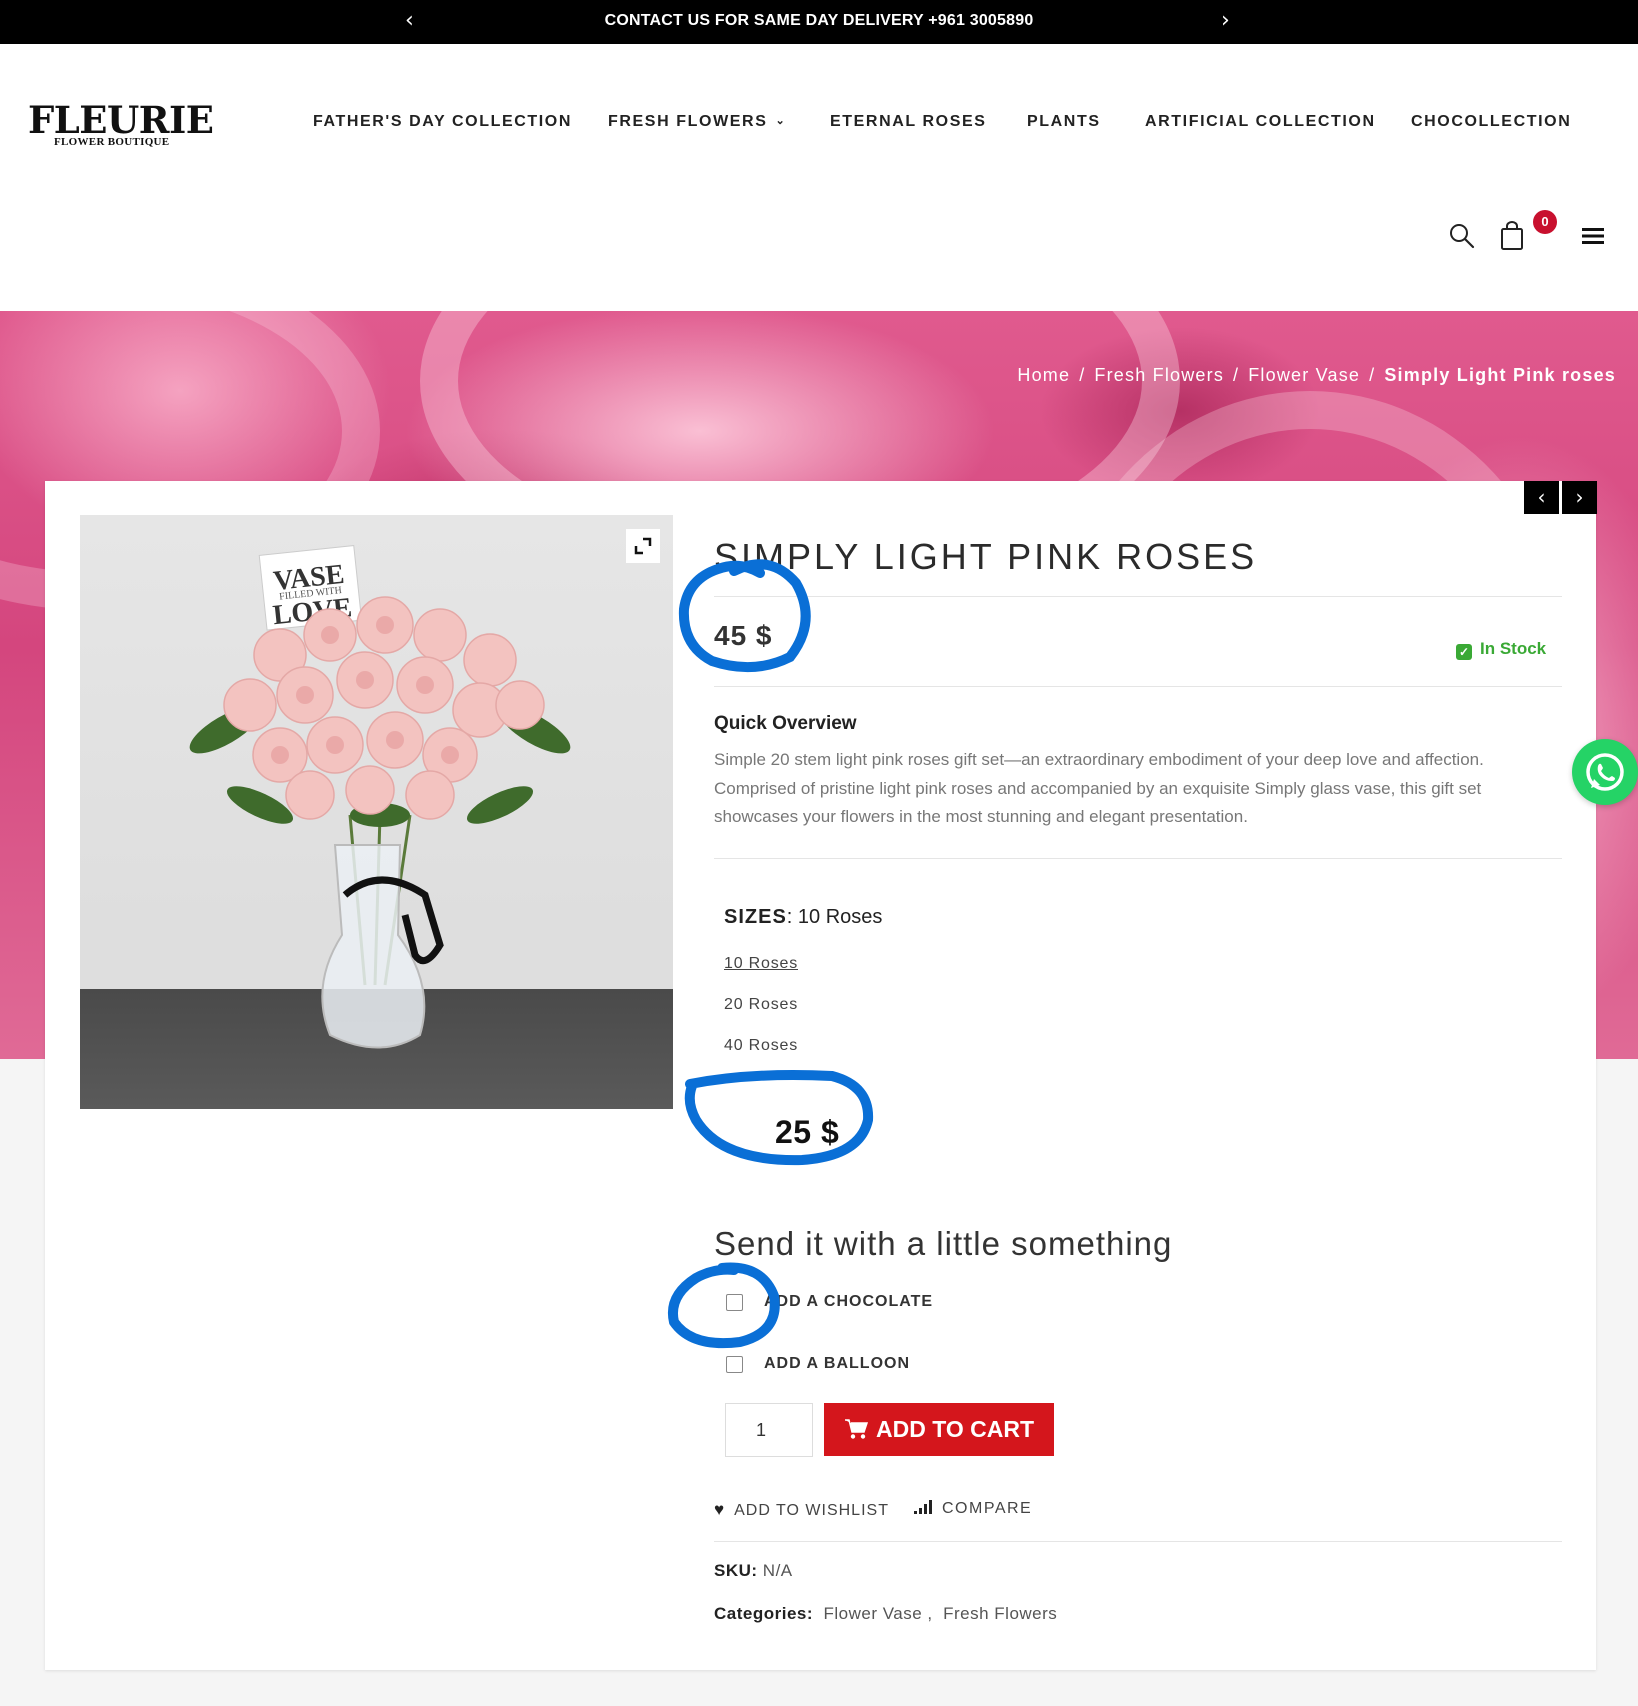 Image resolution: width=1638 pixels, height=1706 pixels. I want to click on categories-label: Categories:, so click(764, 1613).